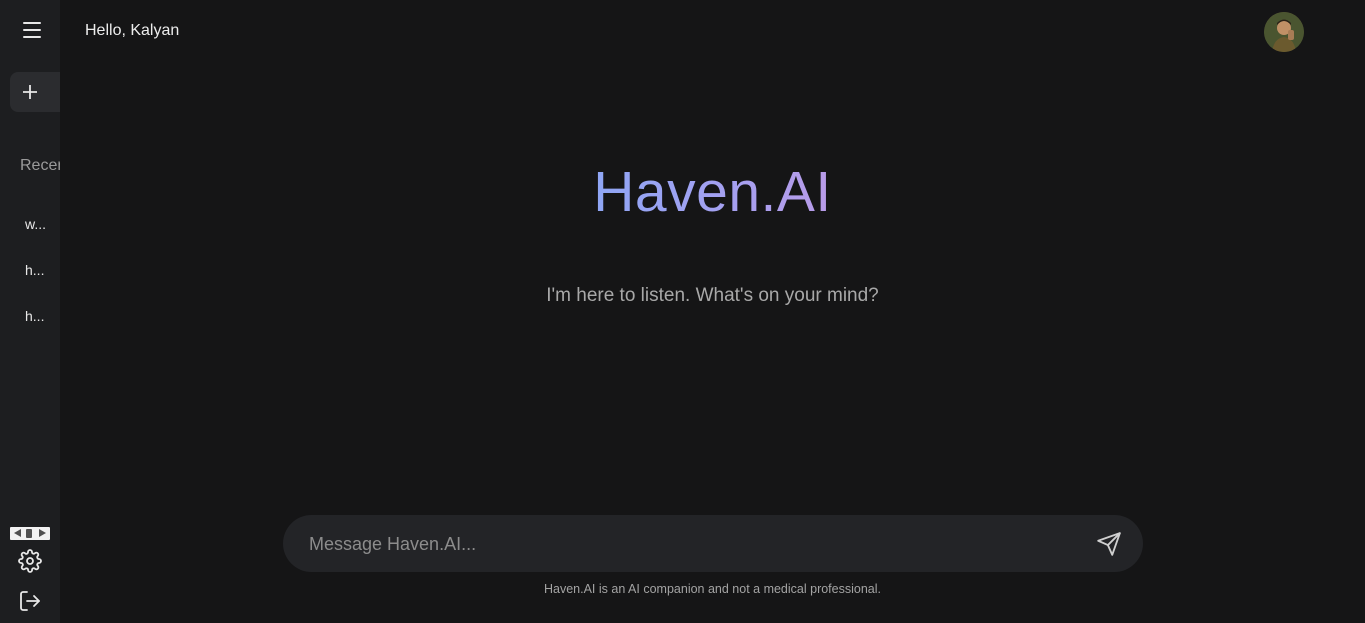 This screenshot has height=623, width=1365. Describe the element at coordinates (17, 533) in the screenshot. I see `scroll-left-arrow-icon` at that location.